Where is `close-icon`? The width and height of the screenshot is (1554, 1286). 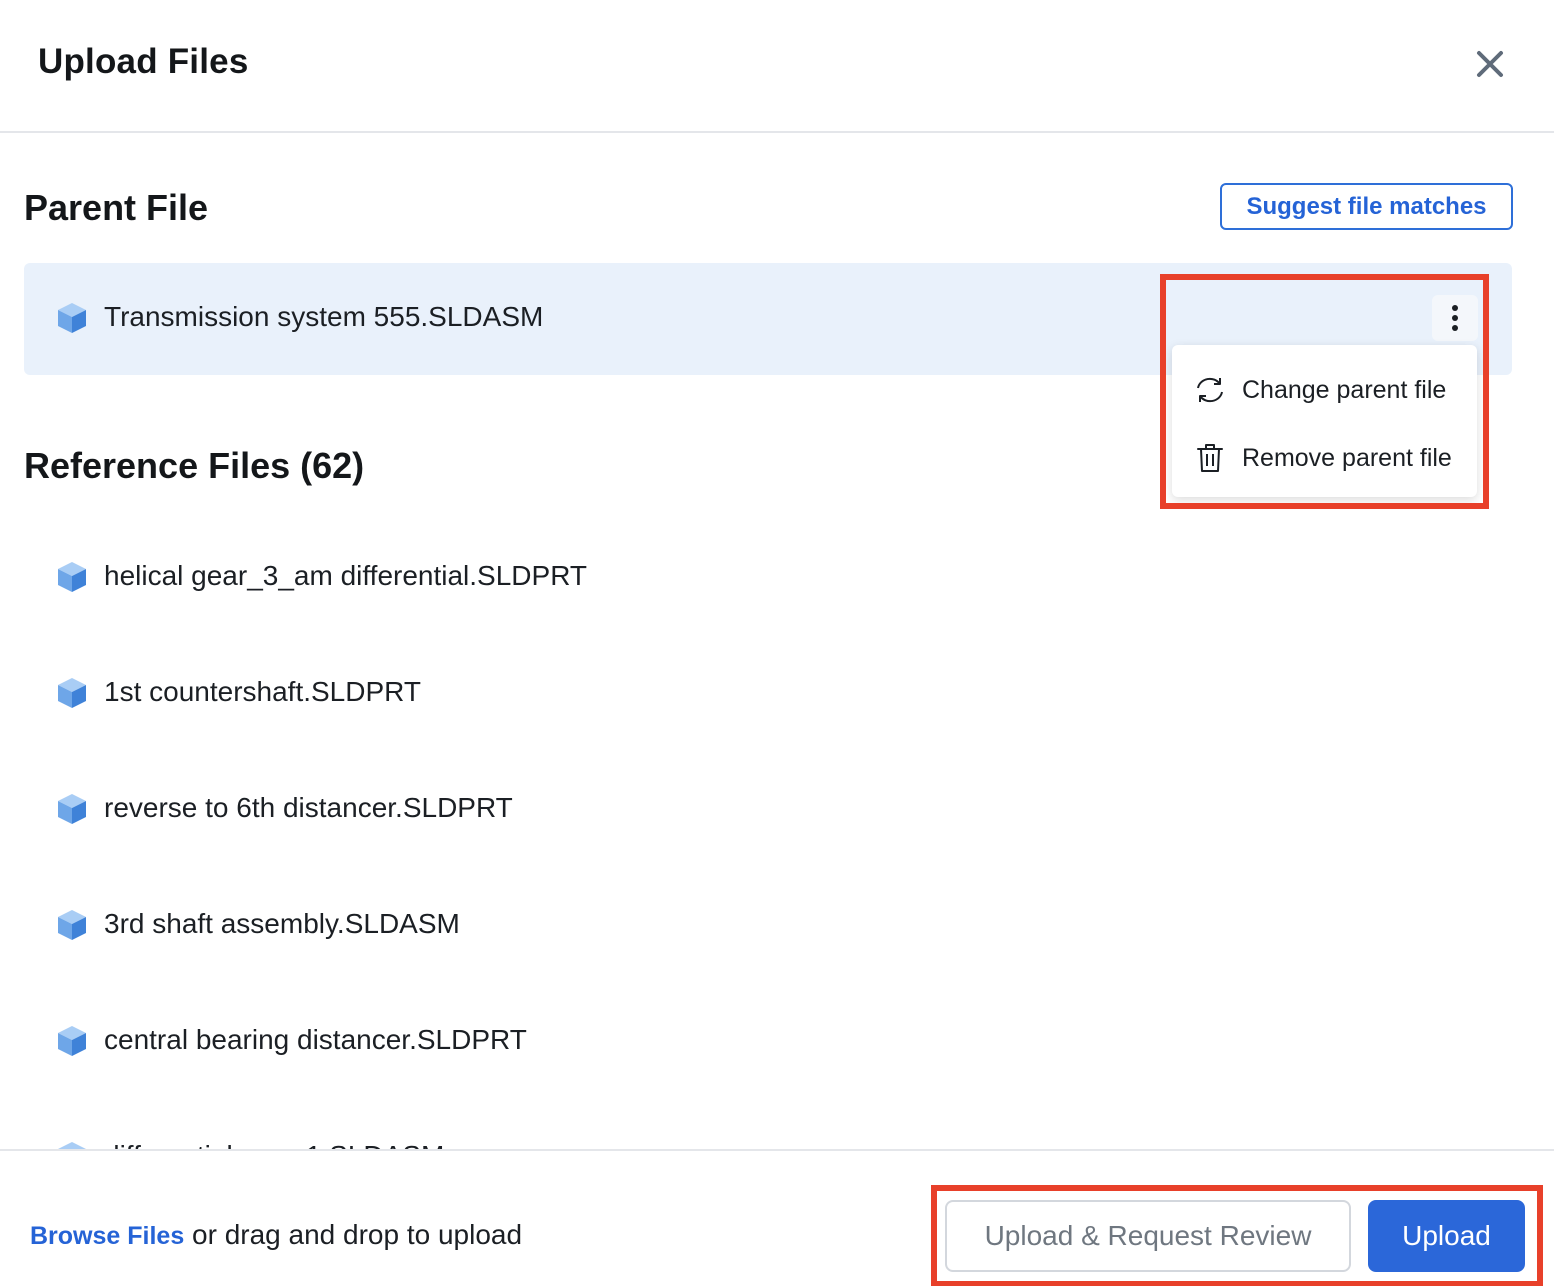
close-icon is located at coordinates (1490, 64).